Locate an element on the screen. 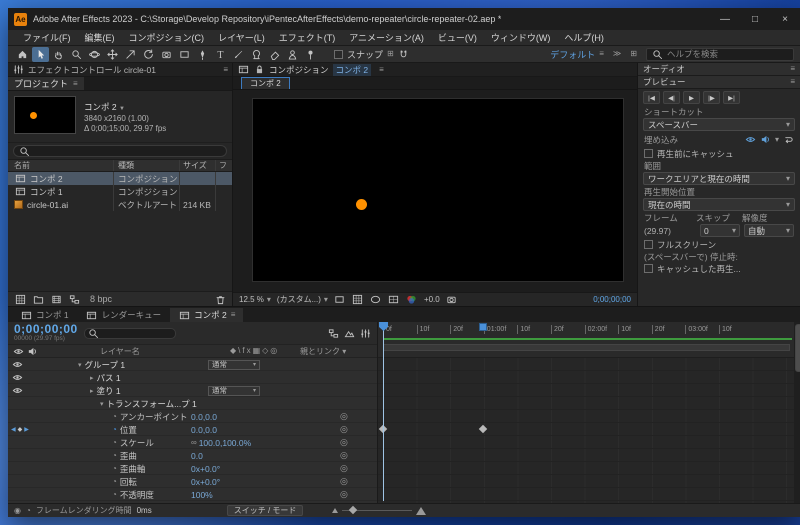 The image size is (800, 525). work-area-end-handle is located at coordinates (483, 327).